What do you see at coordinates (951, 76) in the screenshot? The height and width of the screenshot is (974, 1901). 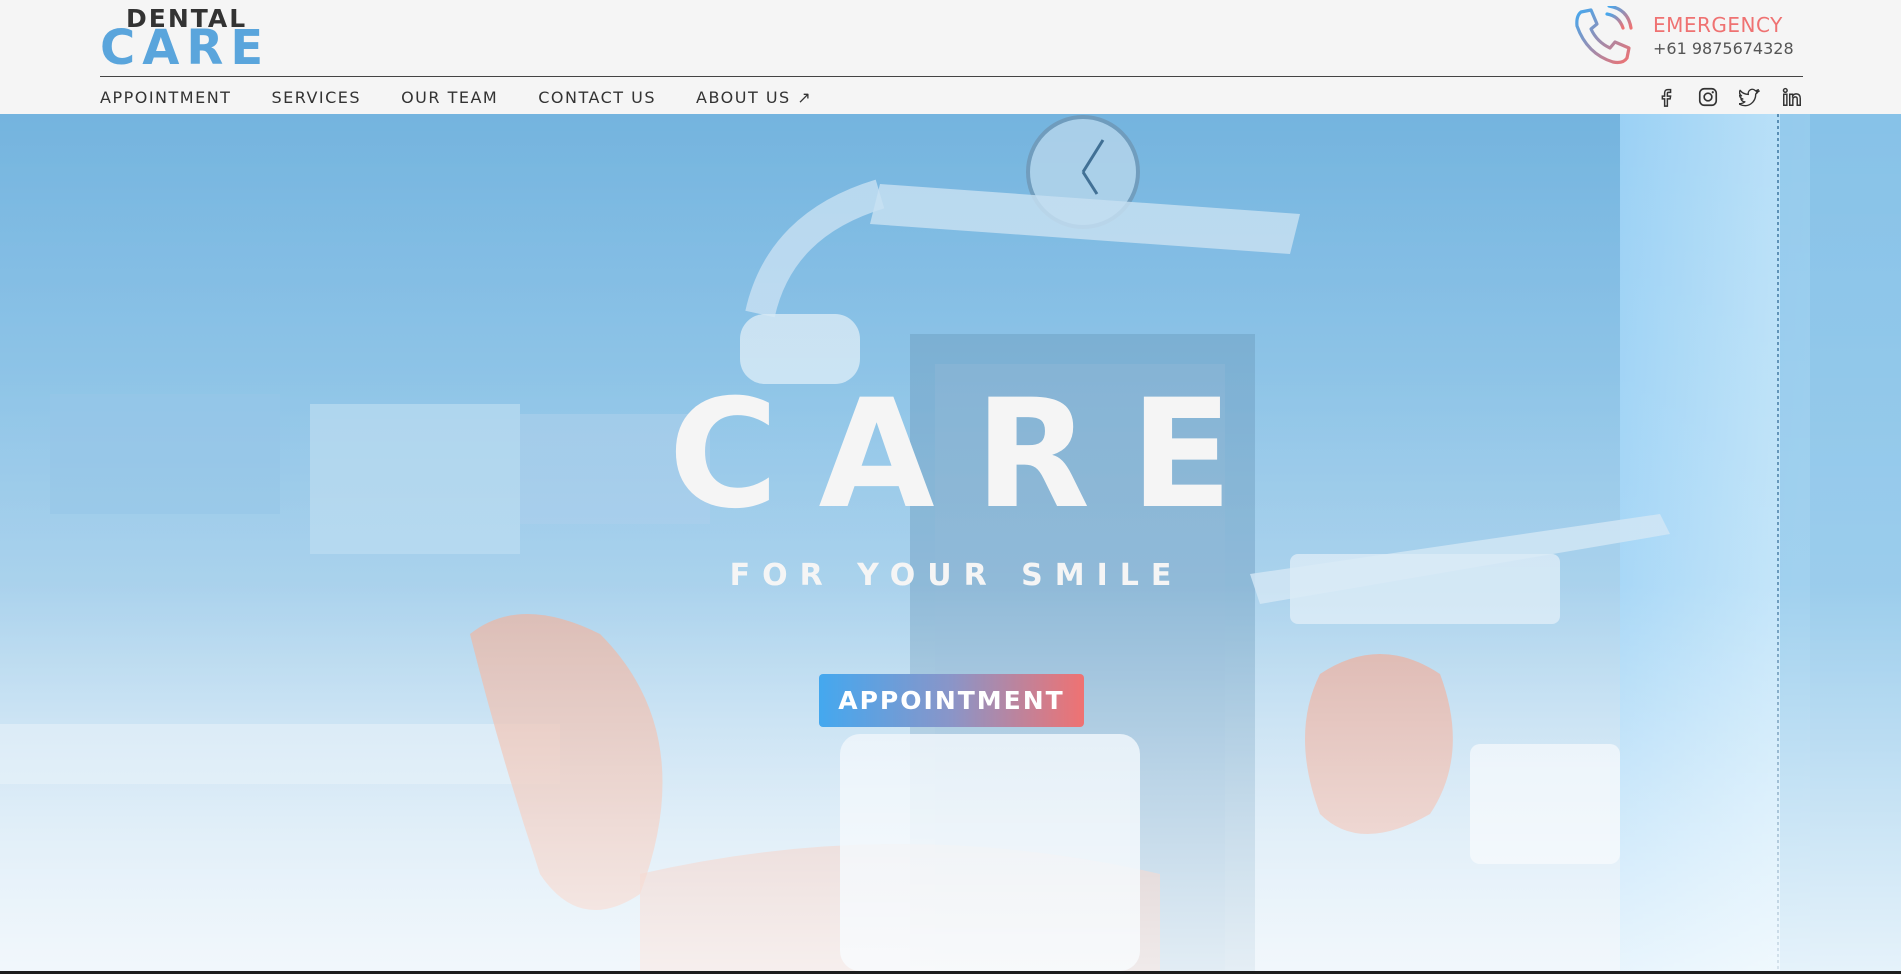 I see `header-divider` at bounding box center [951, 76].